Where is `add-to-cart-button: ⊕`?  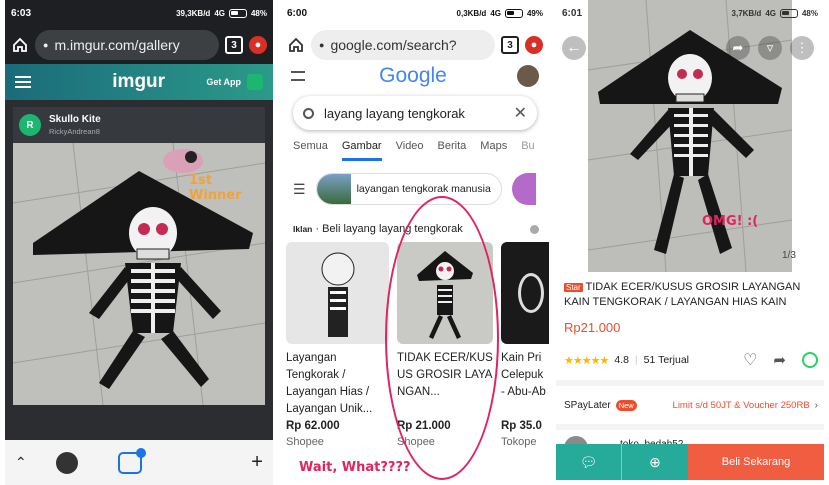 add-to-cart-button: ⊕ is located at coordinates (655, 462).